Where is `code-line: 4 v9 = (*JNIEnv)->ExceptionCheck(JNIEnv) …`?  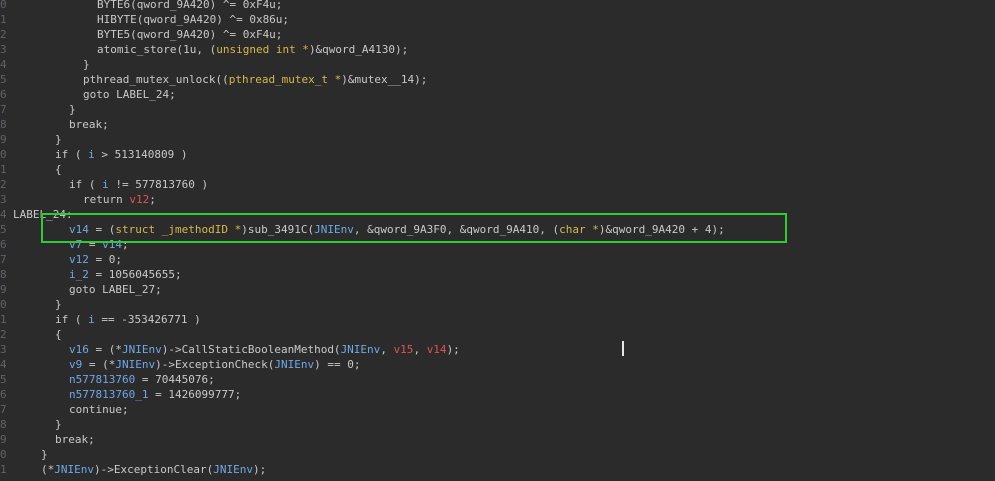 code-line: 4 v9 = (*JNIEnv)->ExceptionCheck(JNIEnv) … is located at coordinates (497, 364).